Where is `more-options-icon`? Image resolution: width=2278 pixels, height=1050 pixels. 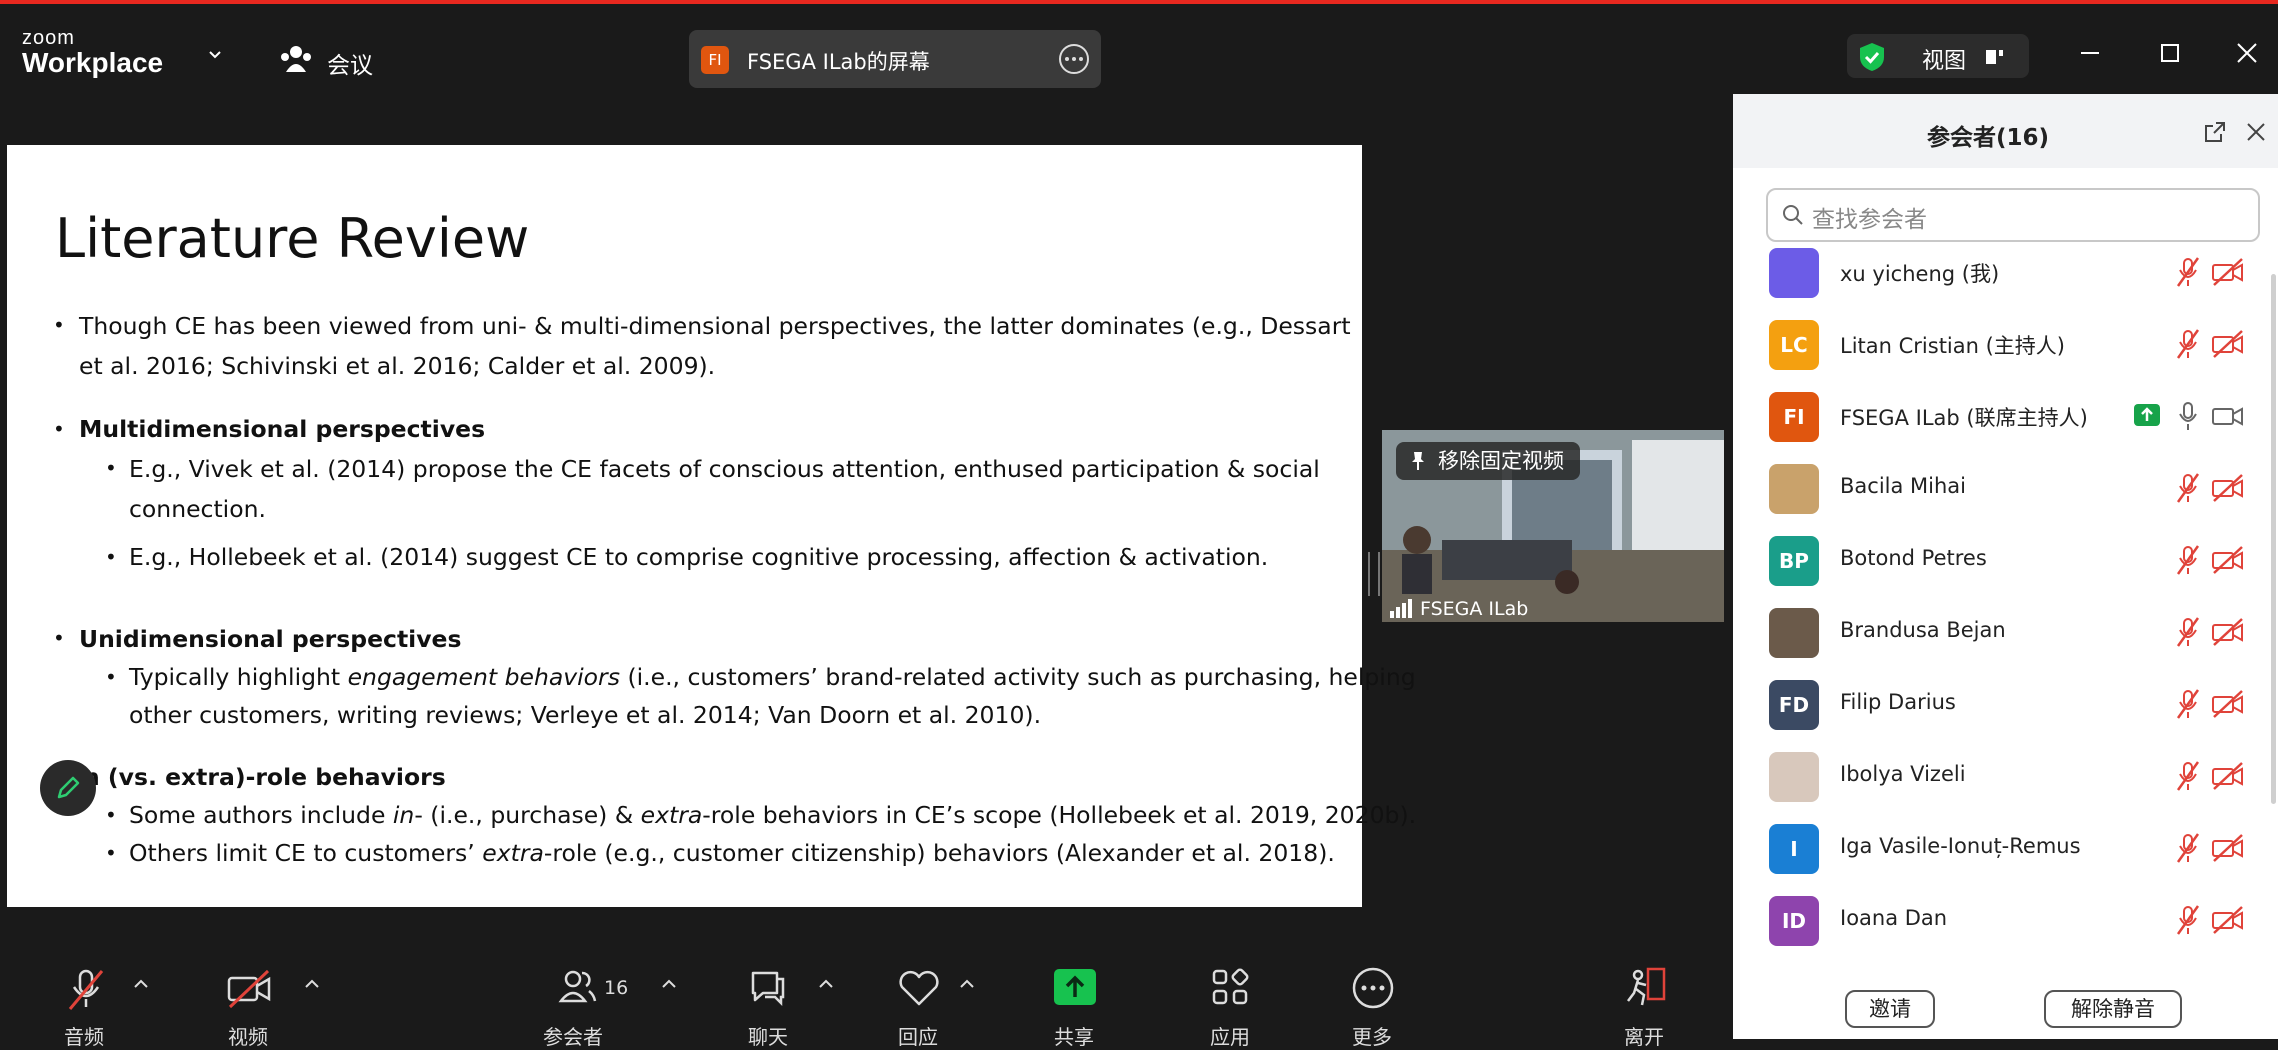 more-options-icon is located at coordinates (1074, 59).